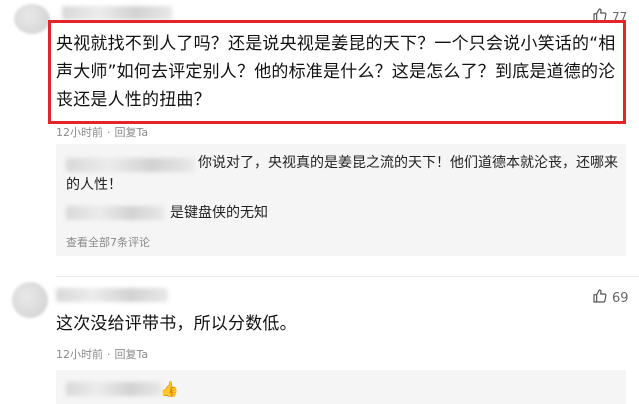  Describe the element at coordinates (219, 213) in the screenshot. I see `reply-text: 是键盘侠的无知` at that location.